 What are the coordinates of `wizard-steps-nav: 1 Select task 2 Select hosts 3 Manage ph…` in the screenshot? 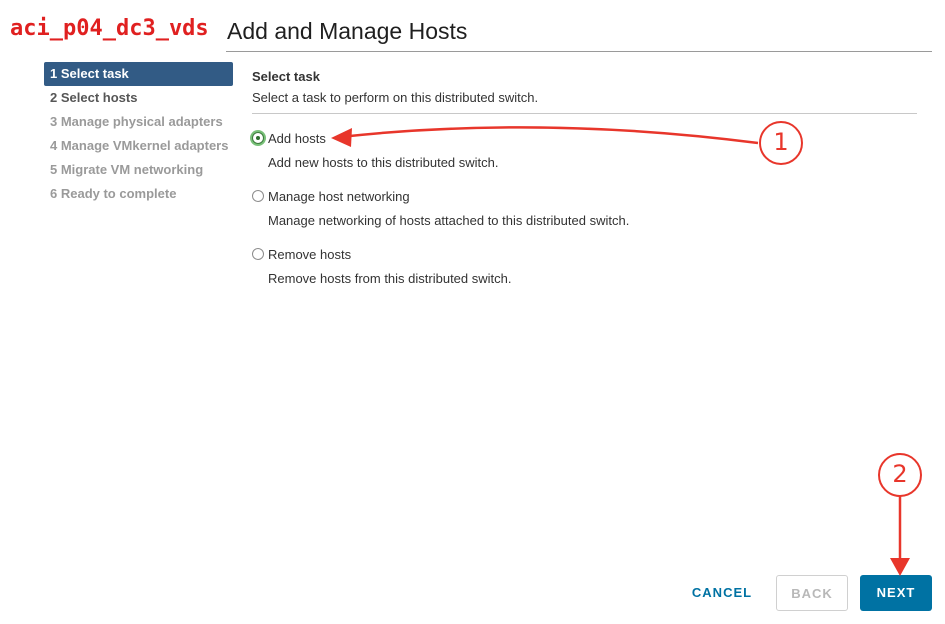 It's located at (138, 134).